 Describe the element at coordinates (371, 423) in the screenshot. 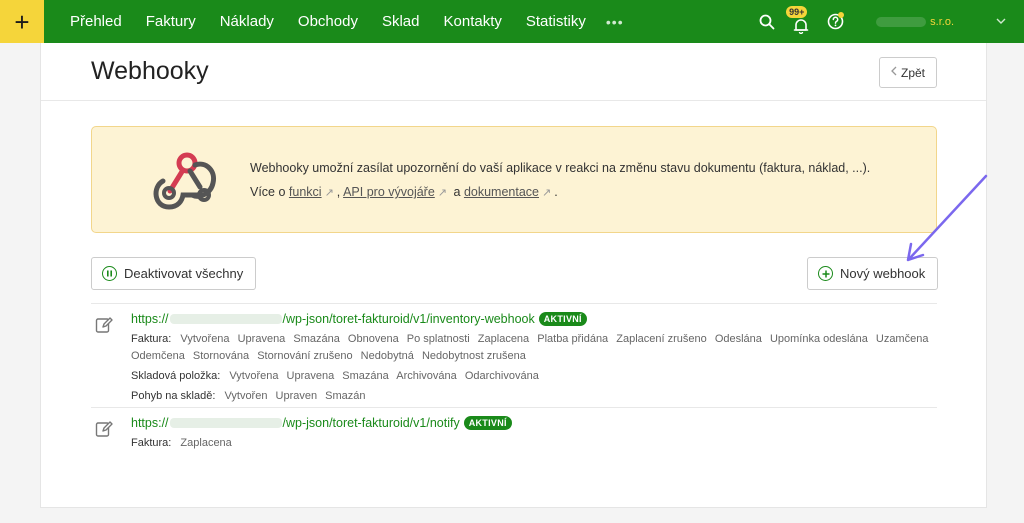

I see `webhook-url-path: /wp-json/toret-fakturoid/v1/notify` at that location.